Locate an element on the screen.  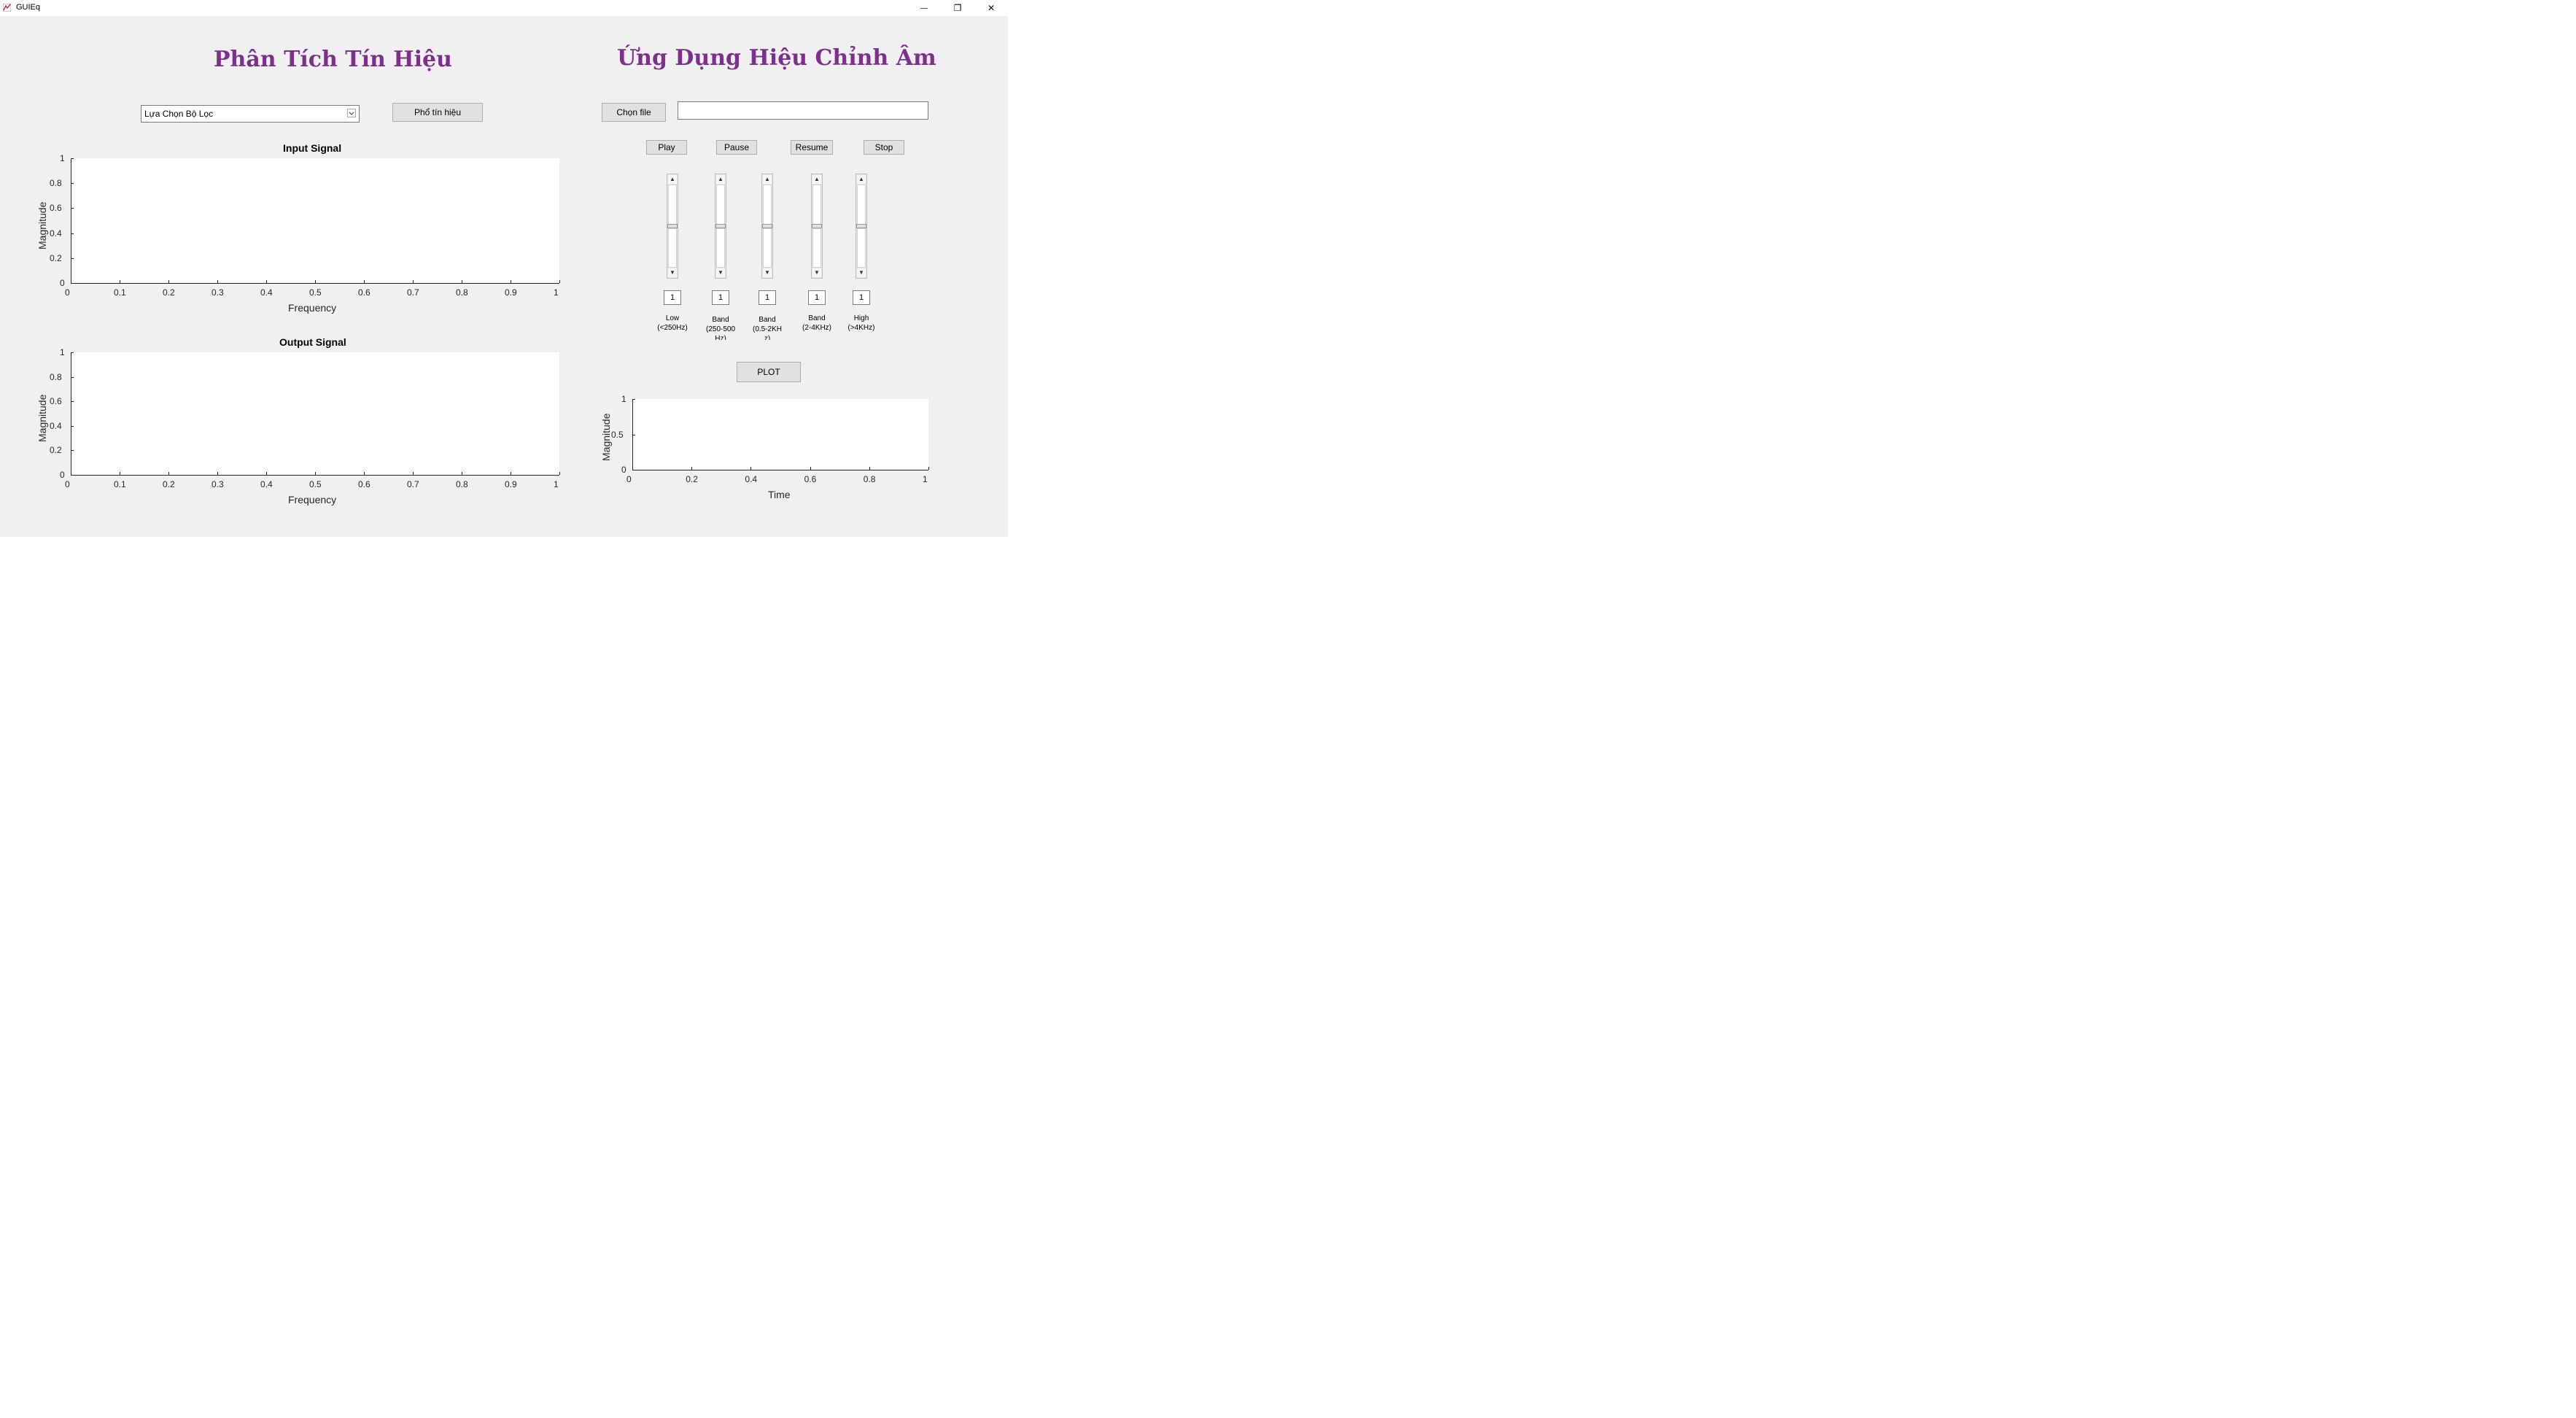
band-label: Band (250-500 Hz) is located at coordinates (720, 327).